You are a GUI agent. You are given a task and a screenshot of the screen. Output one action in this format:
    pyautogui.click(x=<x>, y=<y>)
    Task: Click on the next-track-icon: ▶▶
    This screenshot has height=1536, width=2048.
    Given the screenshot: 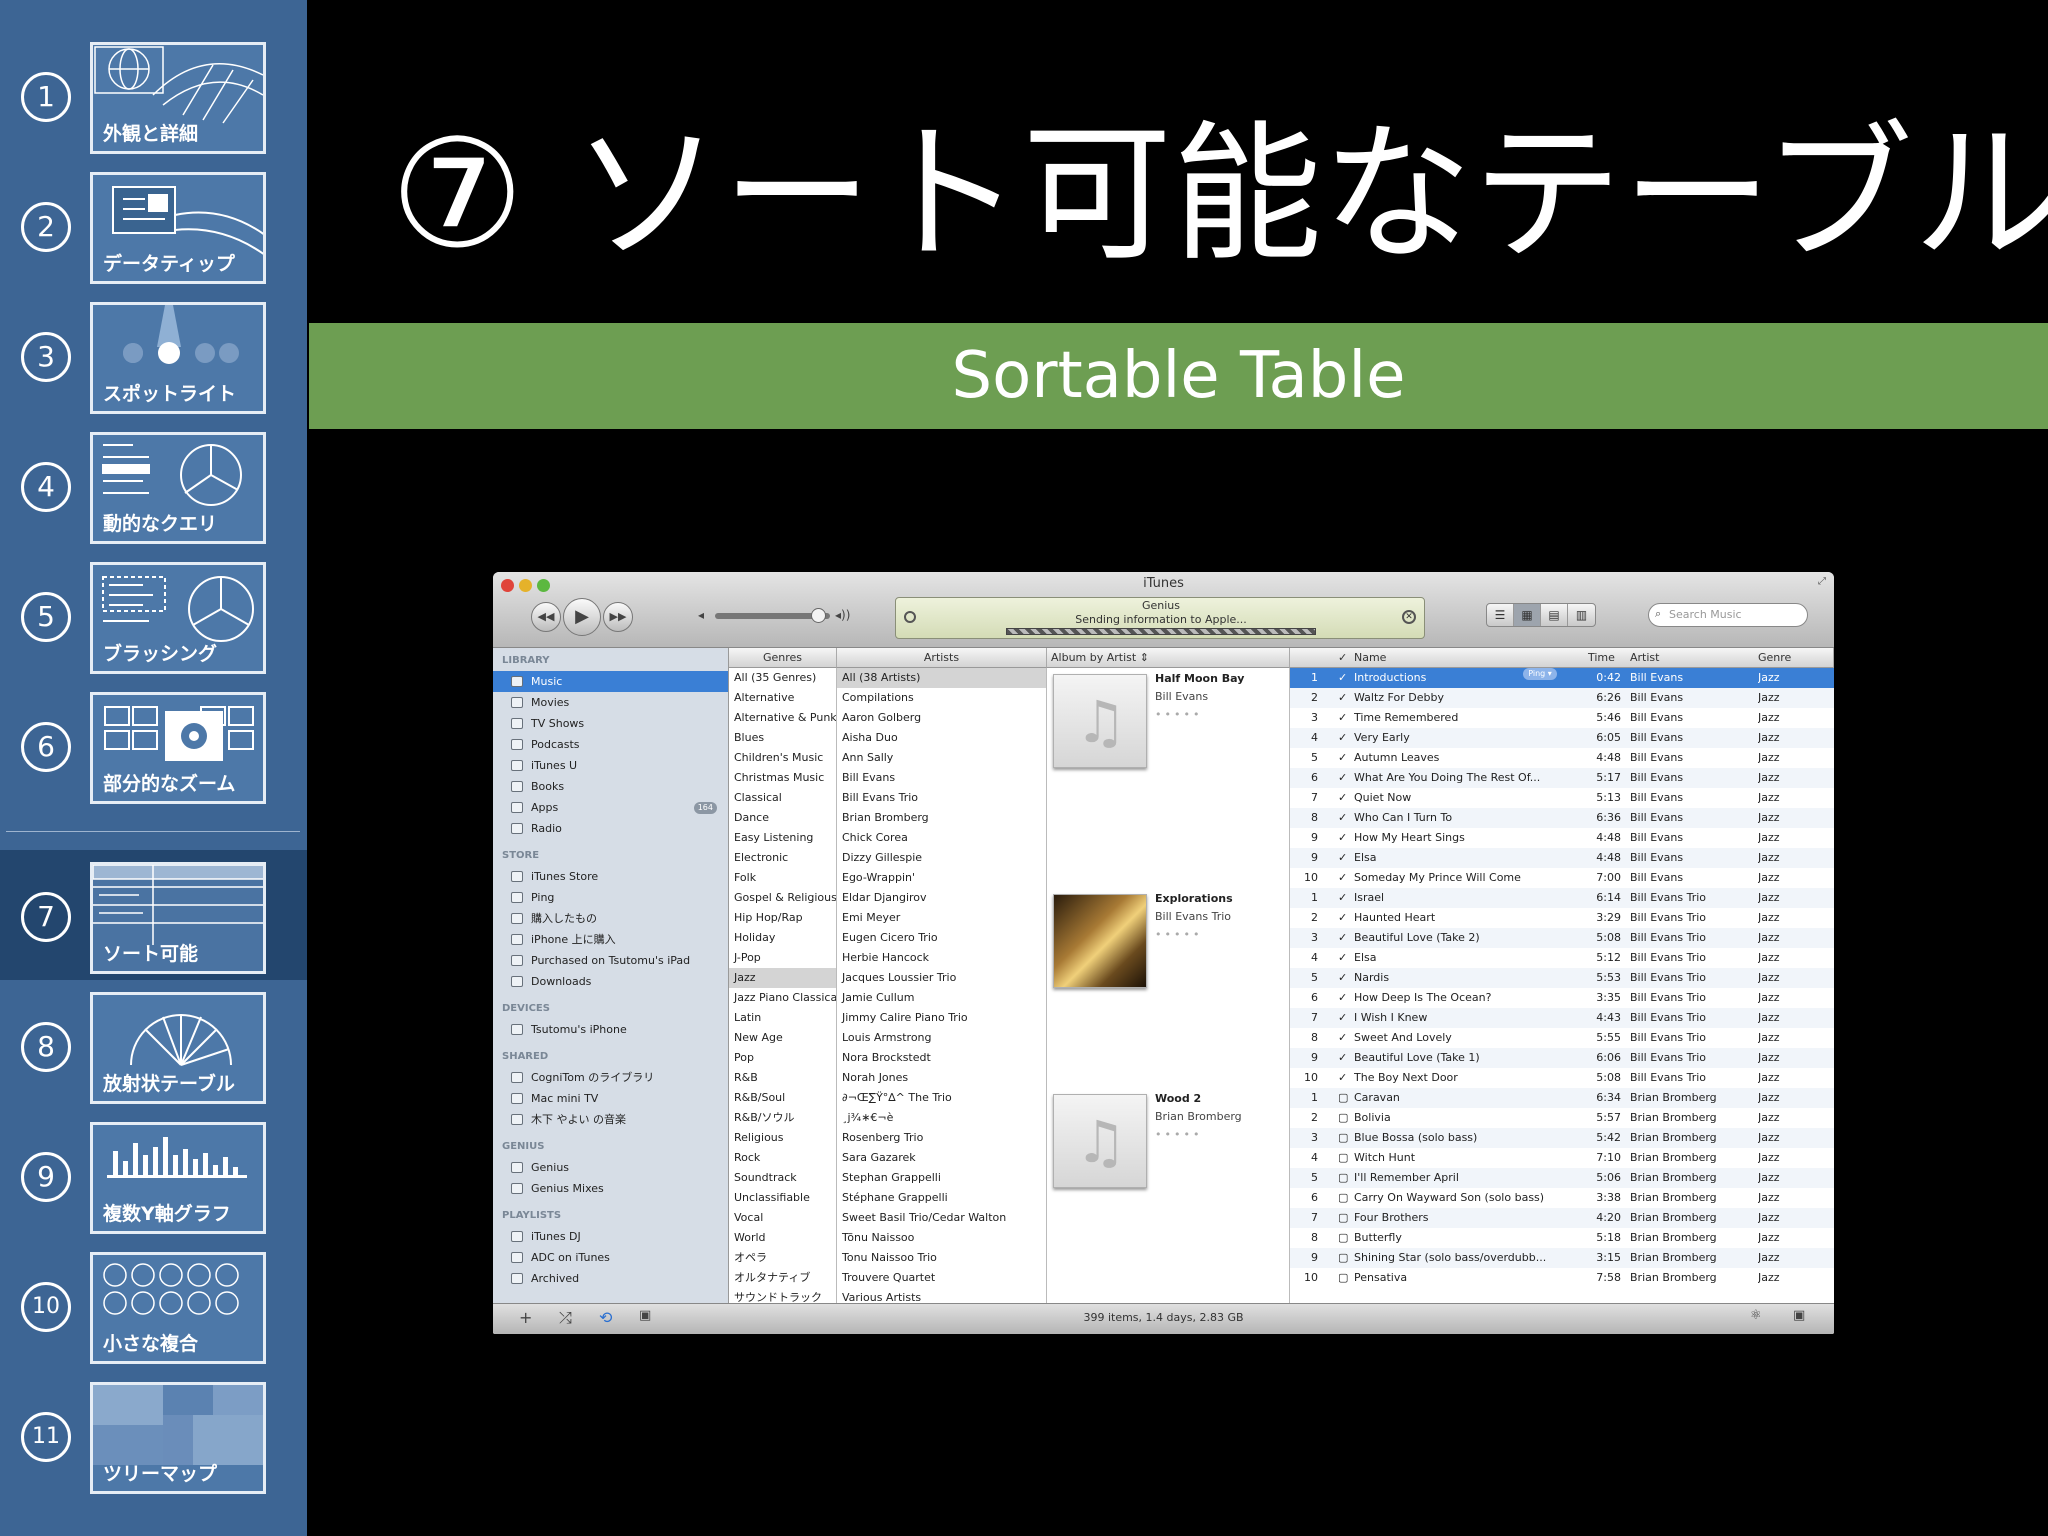 What is the action you would take?
    pyautogui.click(x=618, y=617)
    